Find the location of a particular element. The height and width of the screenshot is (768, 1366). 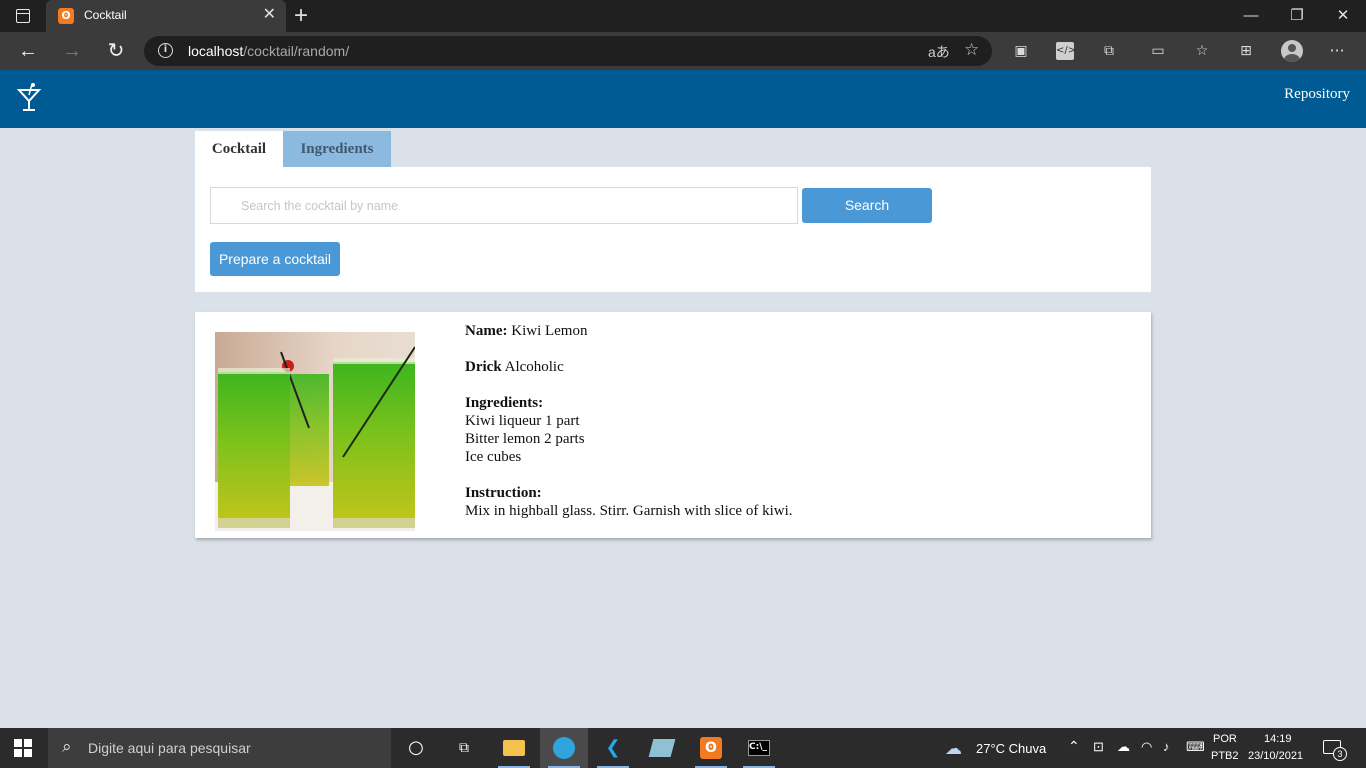

dev-tools-icon: </> is located at coordinates (1066, 51).